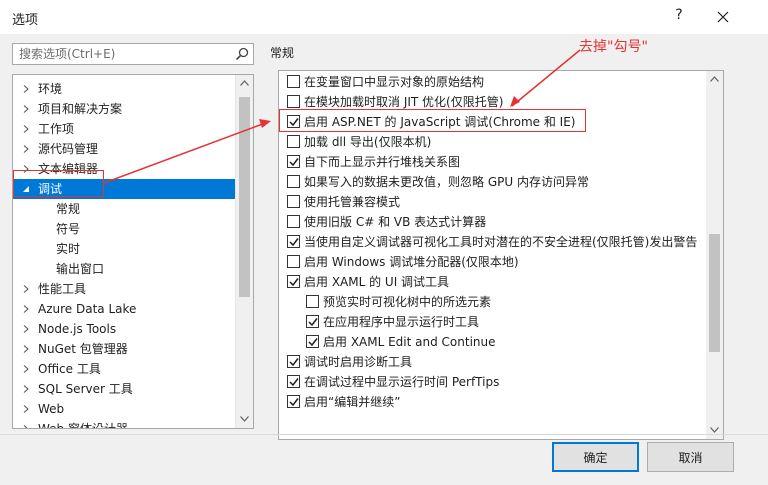 Image resolution: width=768 pixels, height=485 pixels. I want to click on tree-item: 输出窗口, so click(124, 269).